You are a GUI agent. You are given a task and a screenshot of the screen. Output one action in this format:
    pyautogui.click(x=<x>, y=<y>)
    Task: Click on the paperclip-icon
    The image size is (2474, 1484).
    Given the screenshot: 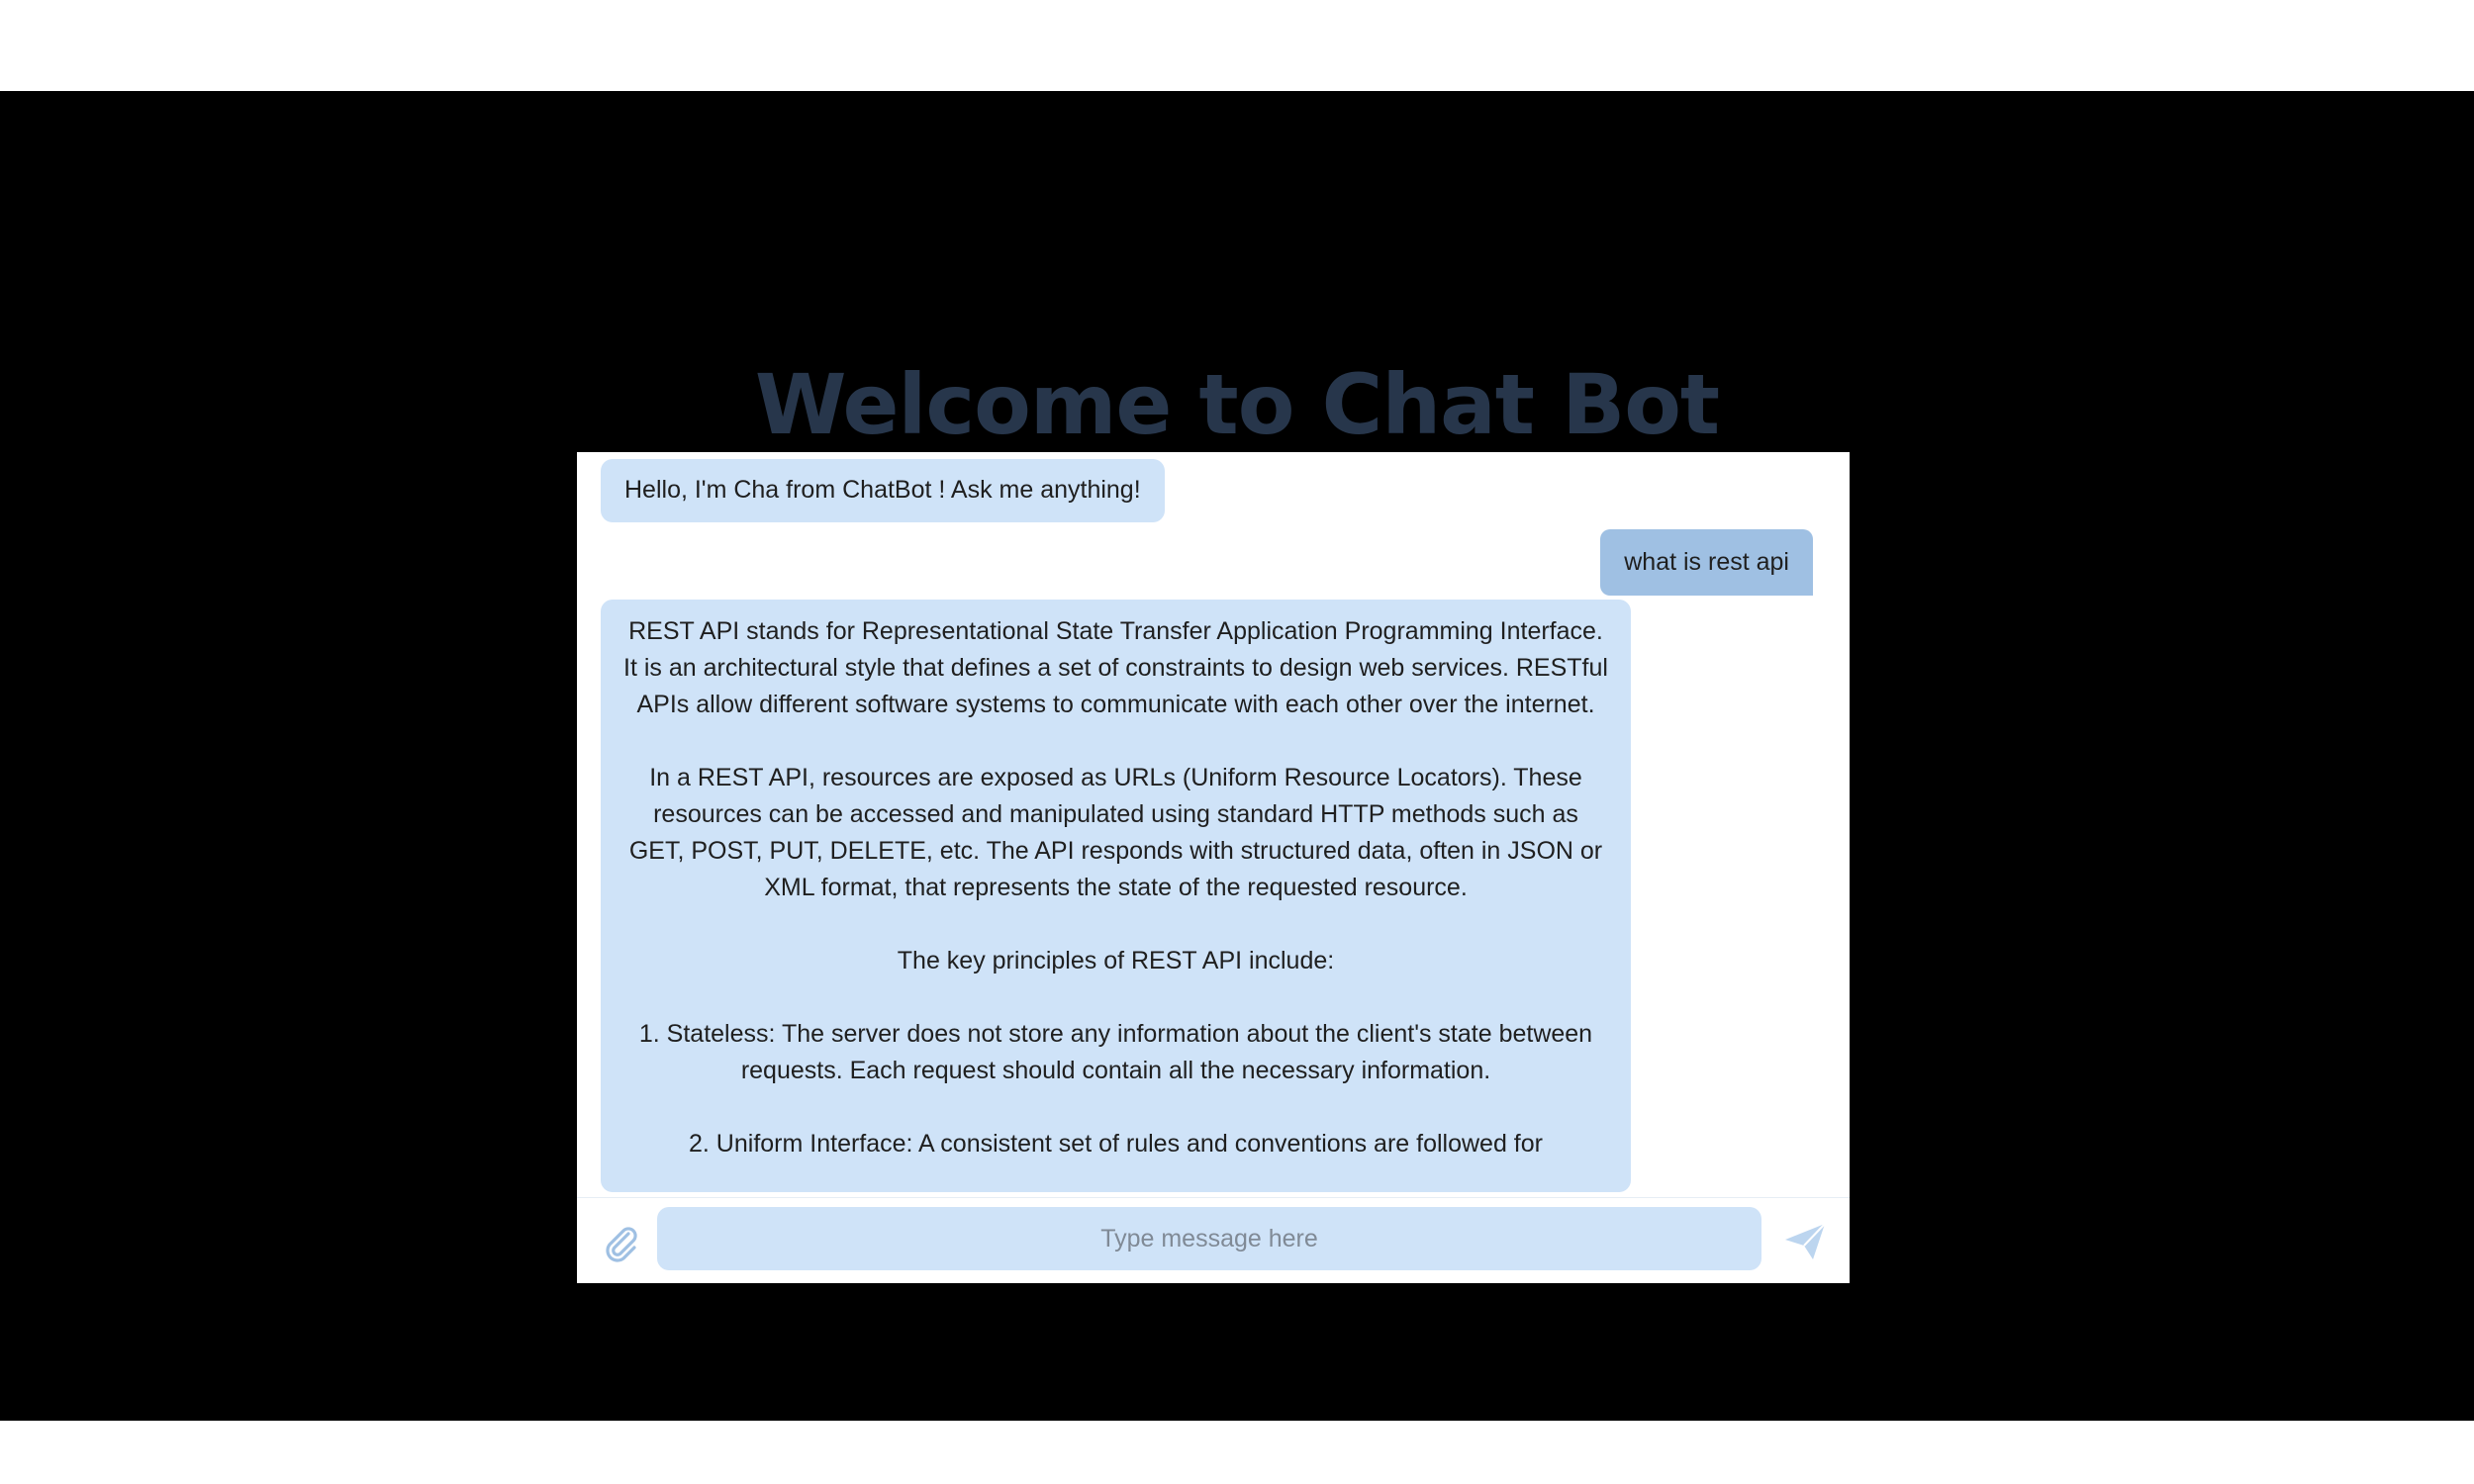 What is the action you would take?
    pyautogui.click(x=621, y=1244)
    